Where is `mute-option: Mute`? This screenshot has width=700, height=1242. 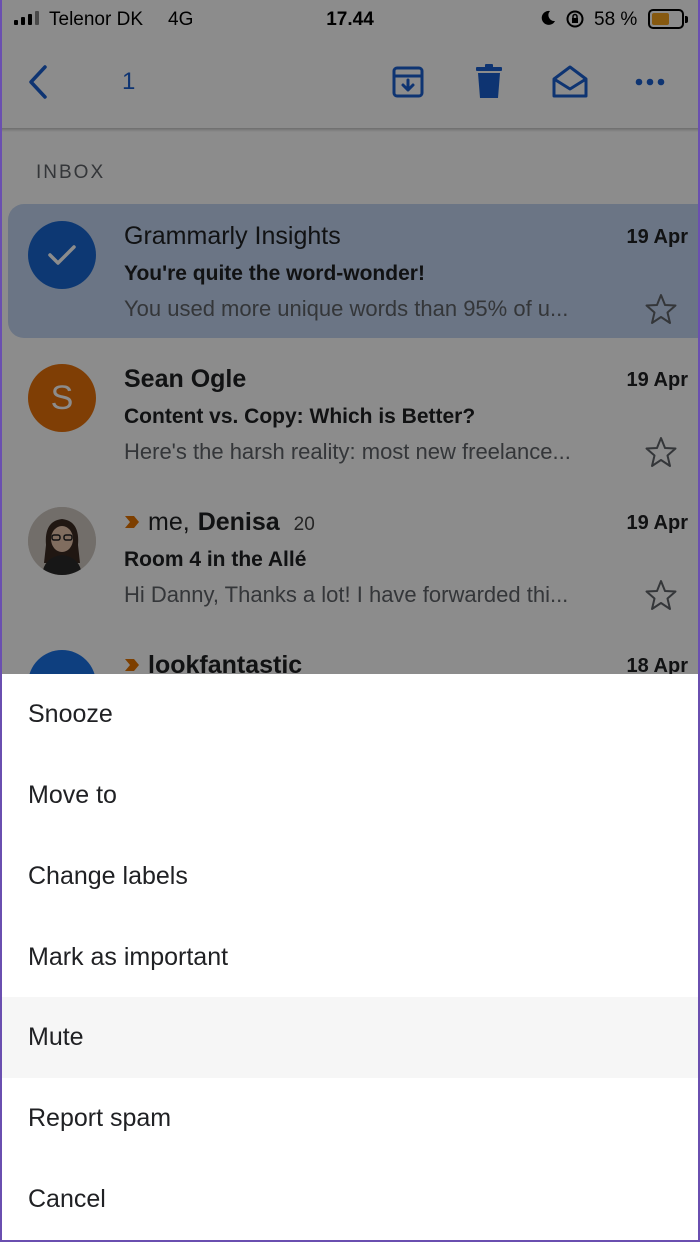
mute-option: Mute is located at coordinates (350, 1037).